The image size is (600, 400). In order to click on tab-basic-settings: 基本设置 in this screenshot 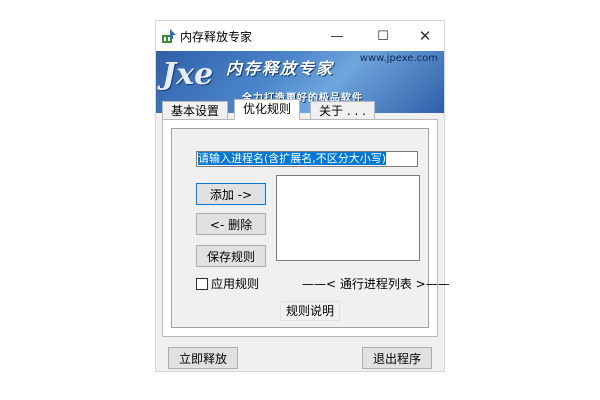, I will do `click(195, 110)`.